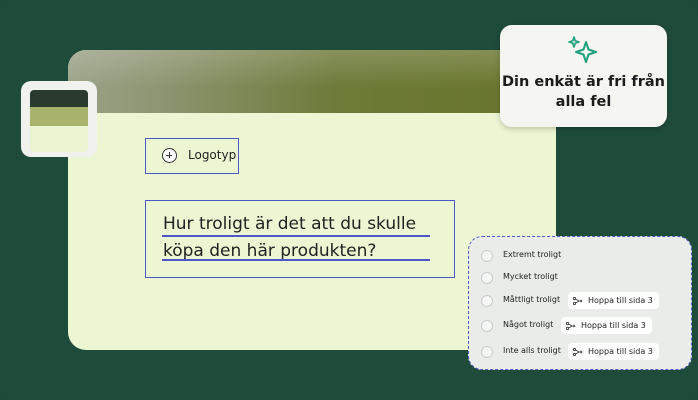 Image resolution: width=698 pixels, height=400 pixels. Describe the element at coordinates (581, 257) in the screenshot. I see `answer-option: Extremt troligt` at that location.